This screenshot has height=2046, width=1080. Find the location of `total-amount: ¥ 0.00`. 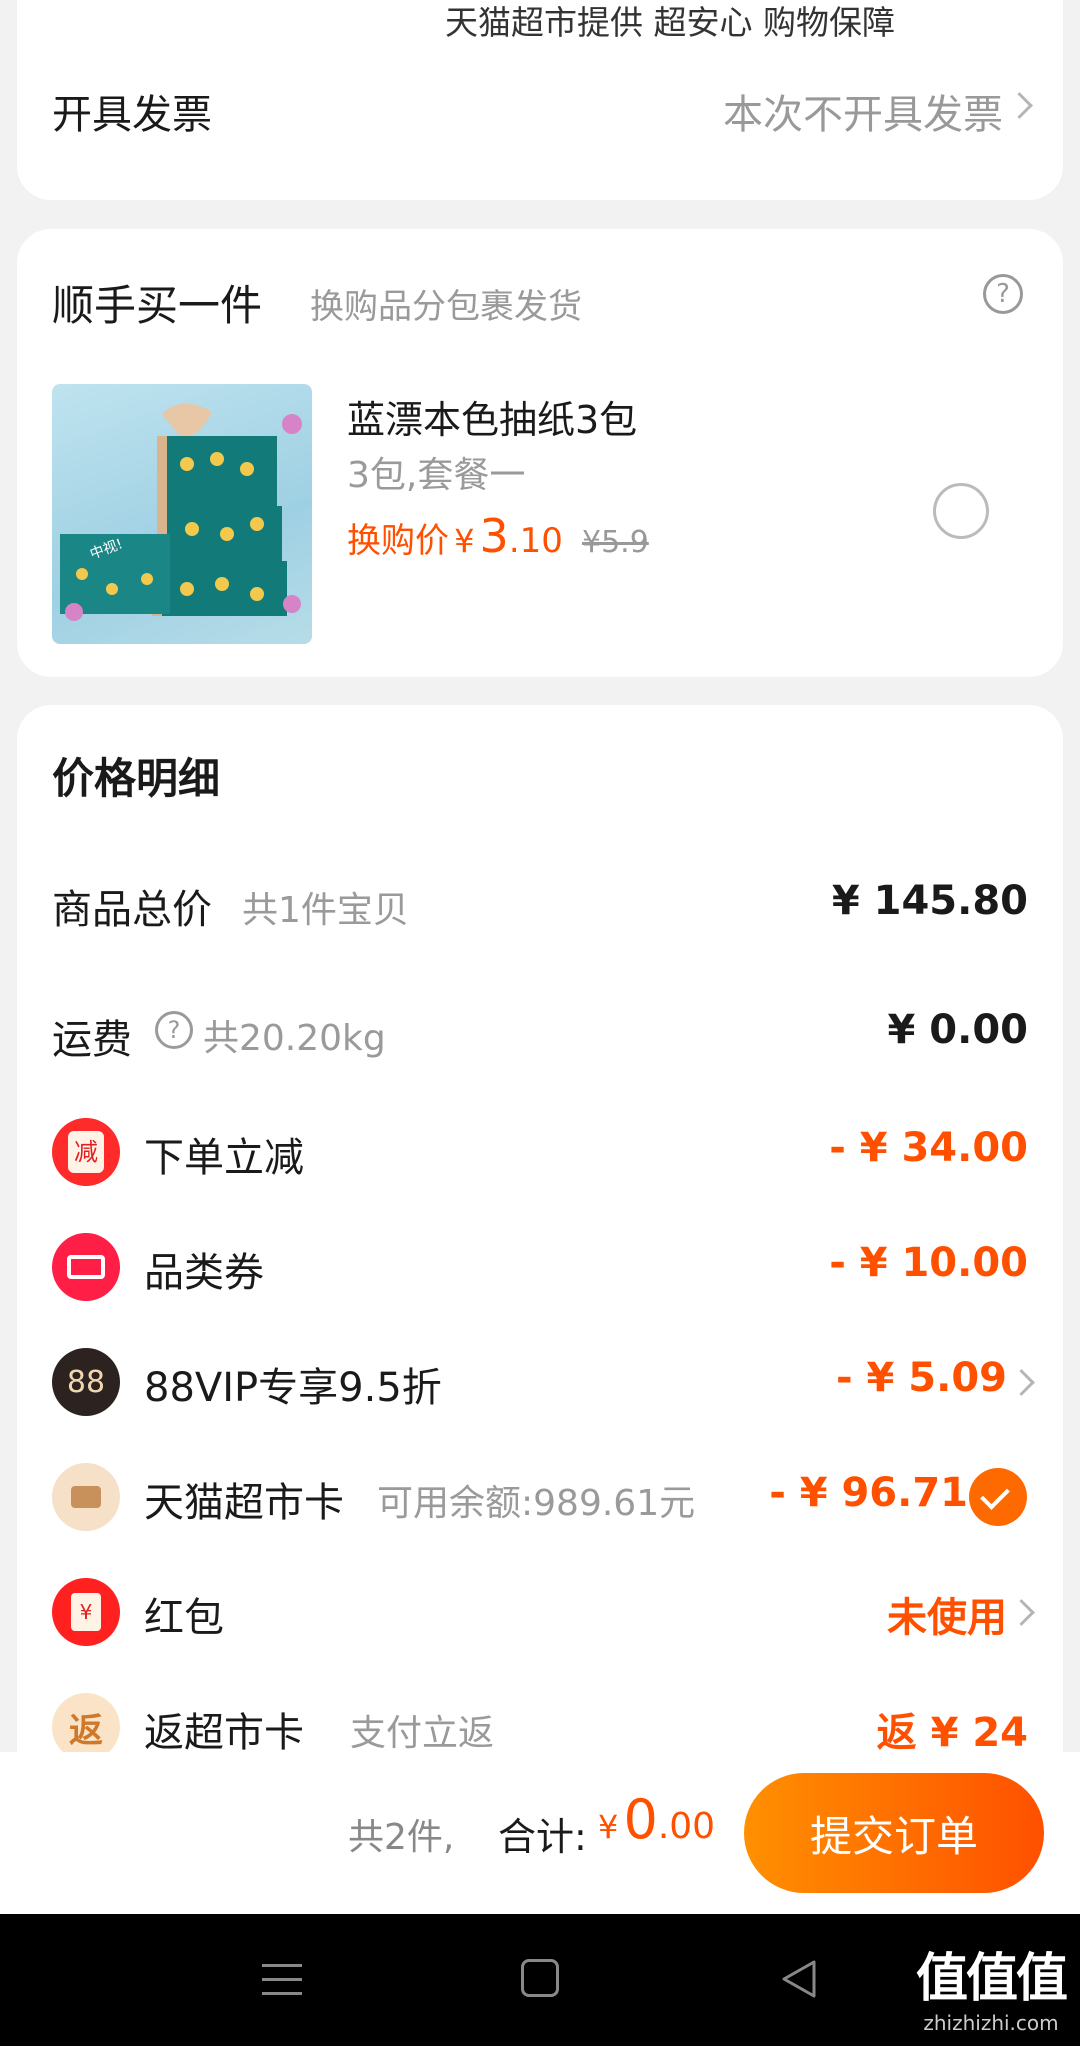

total-amount: ¥ 0.00 is located at coordinates (656, 1819).